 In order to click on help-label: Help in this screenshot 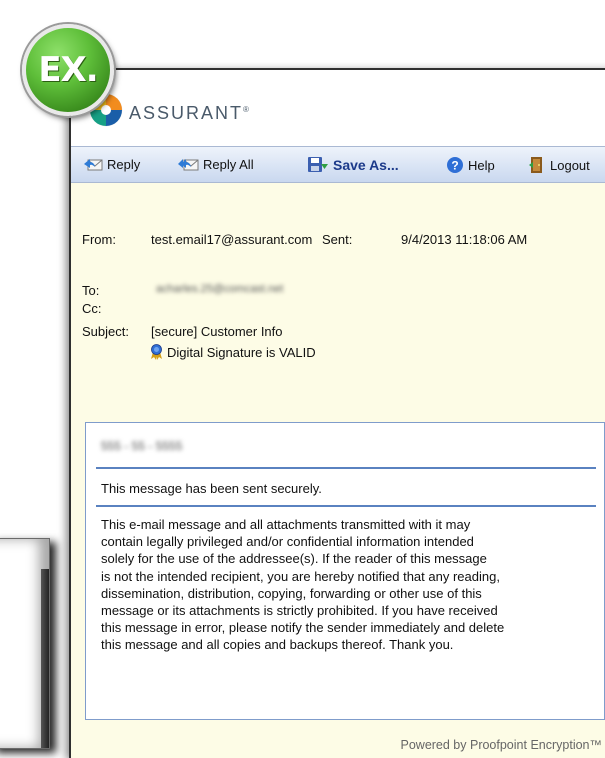, I will do `click(481, 165)`.